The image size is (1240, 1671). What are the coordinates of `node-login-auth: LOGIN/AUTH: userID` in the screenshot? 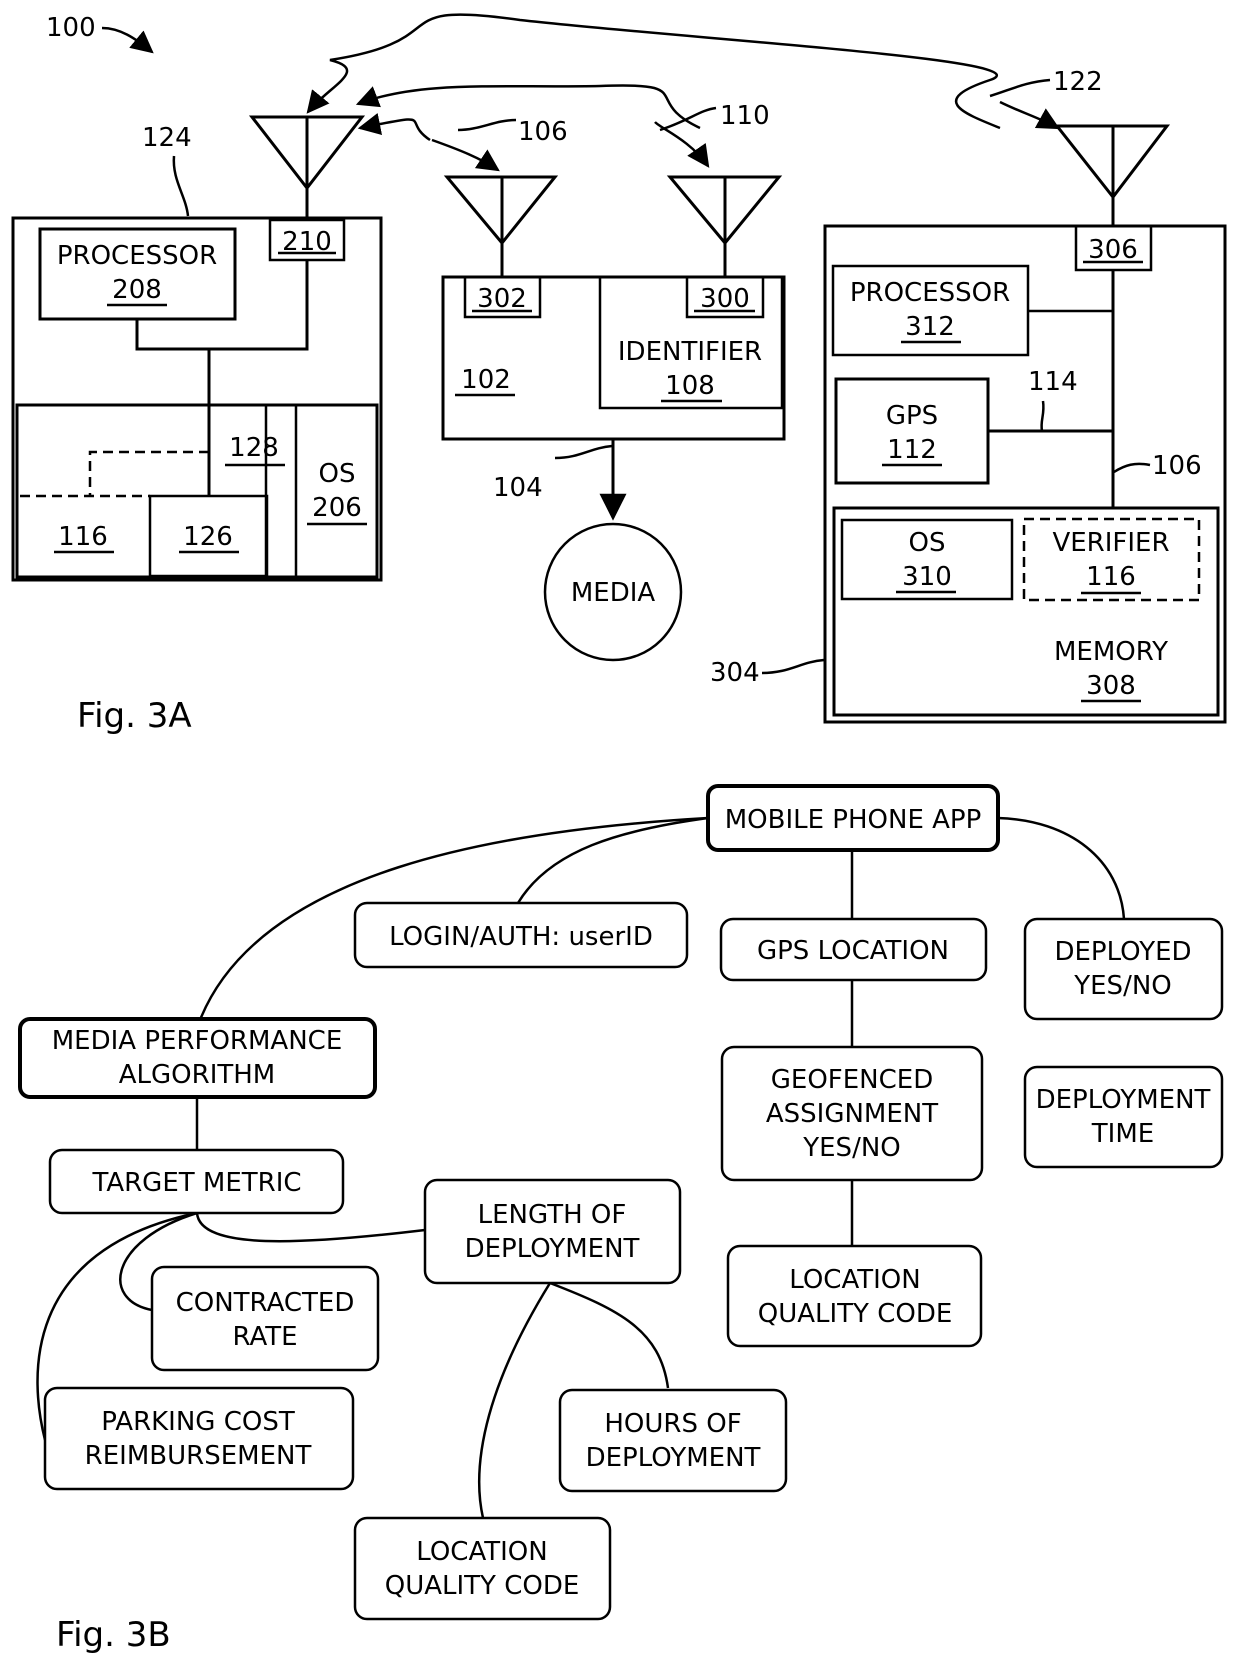 It's located at (521, 935).